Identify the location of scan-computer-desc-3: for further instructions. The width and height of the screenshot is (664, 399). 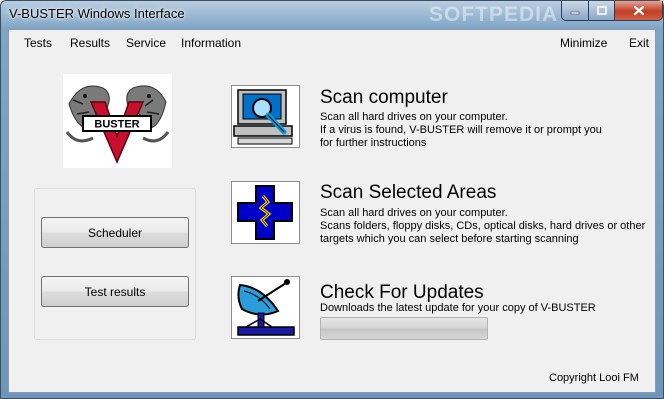
(373, 143).